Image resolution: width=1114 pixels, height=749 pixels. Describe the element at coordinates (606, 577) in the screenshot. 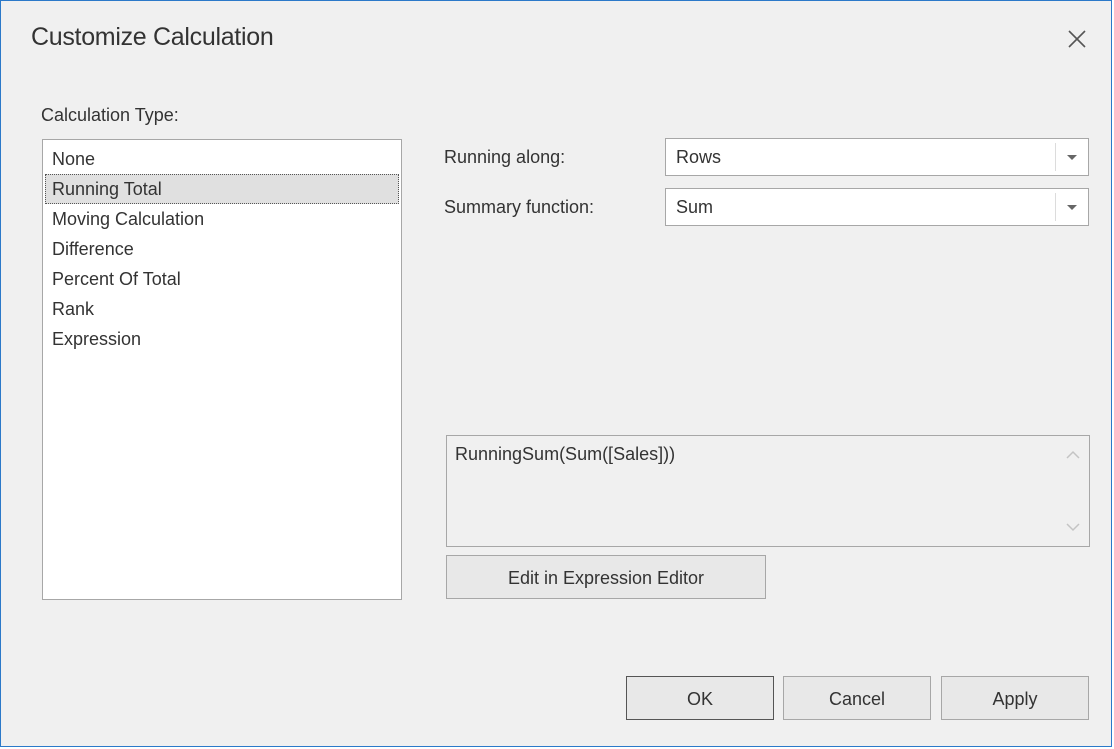

I see `edit-in-expression-editor-button: Edit in Expression Editor` at that location.